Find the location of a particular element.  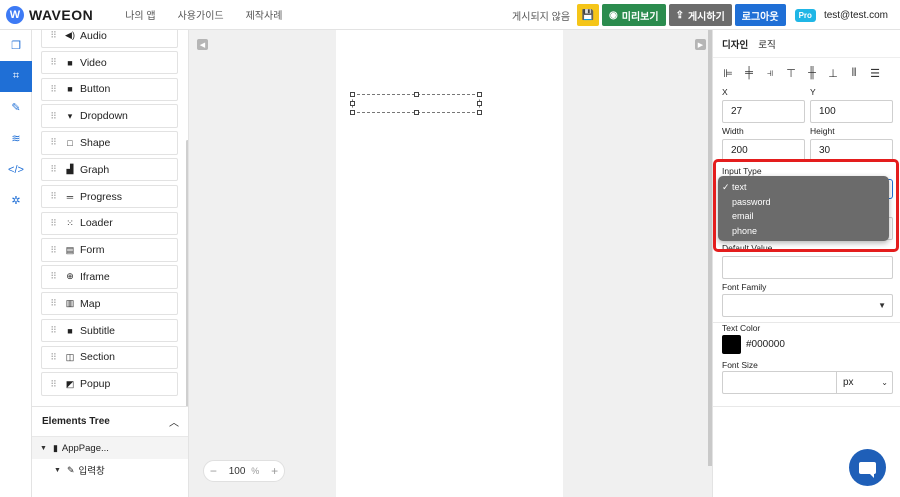

chevron-up-icon: ︿ is located at coordinates (174, 421).